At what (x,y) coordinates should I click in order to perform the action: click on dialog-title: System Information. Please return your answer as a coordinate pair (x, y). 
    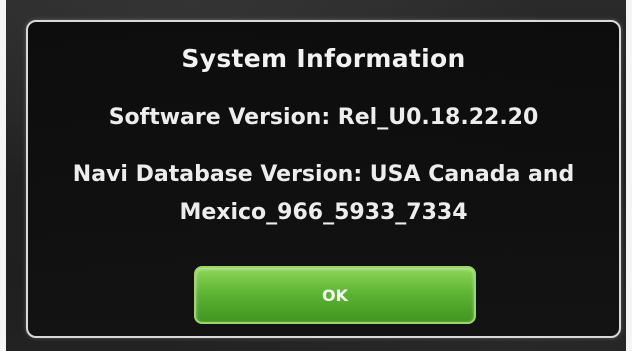
    Looking at the image, I should click on (323, 58).